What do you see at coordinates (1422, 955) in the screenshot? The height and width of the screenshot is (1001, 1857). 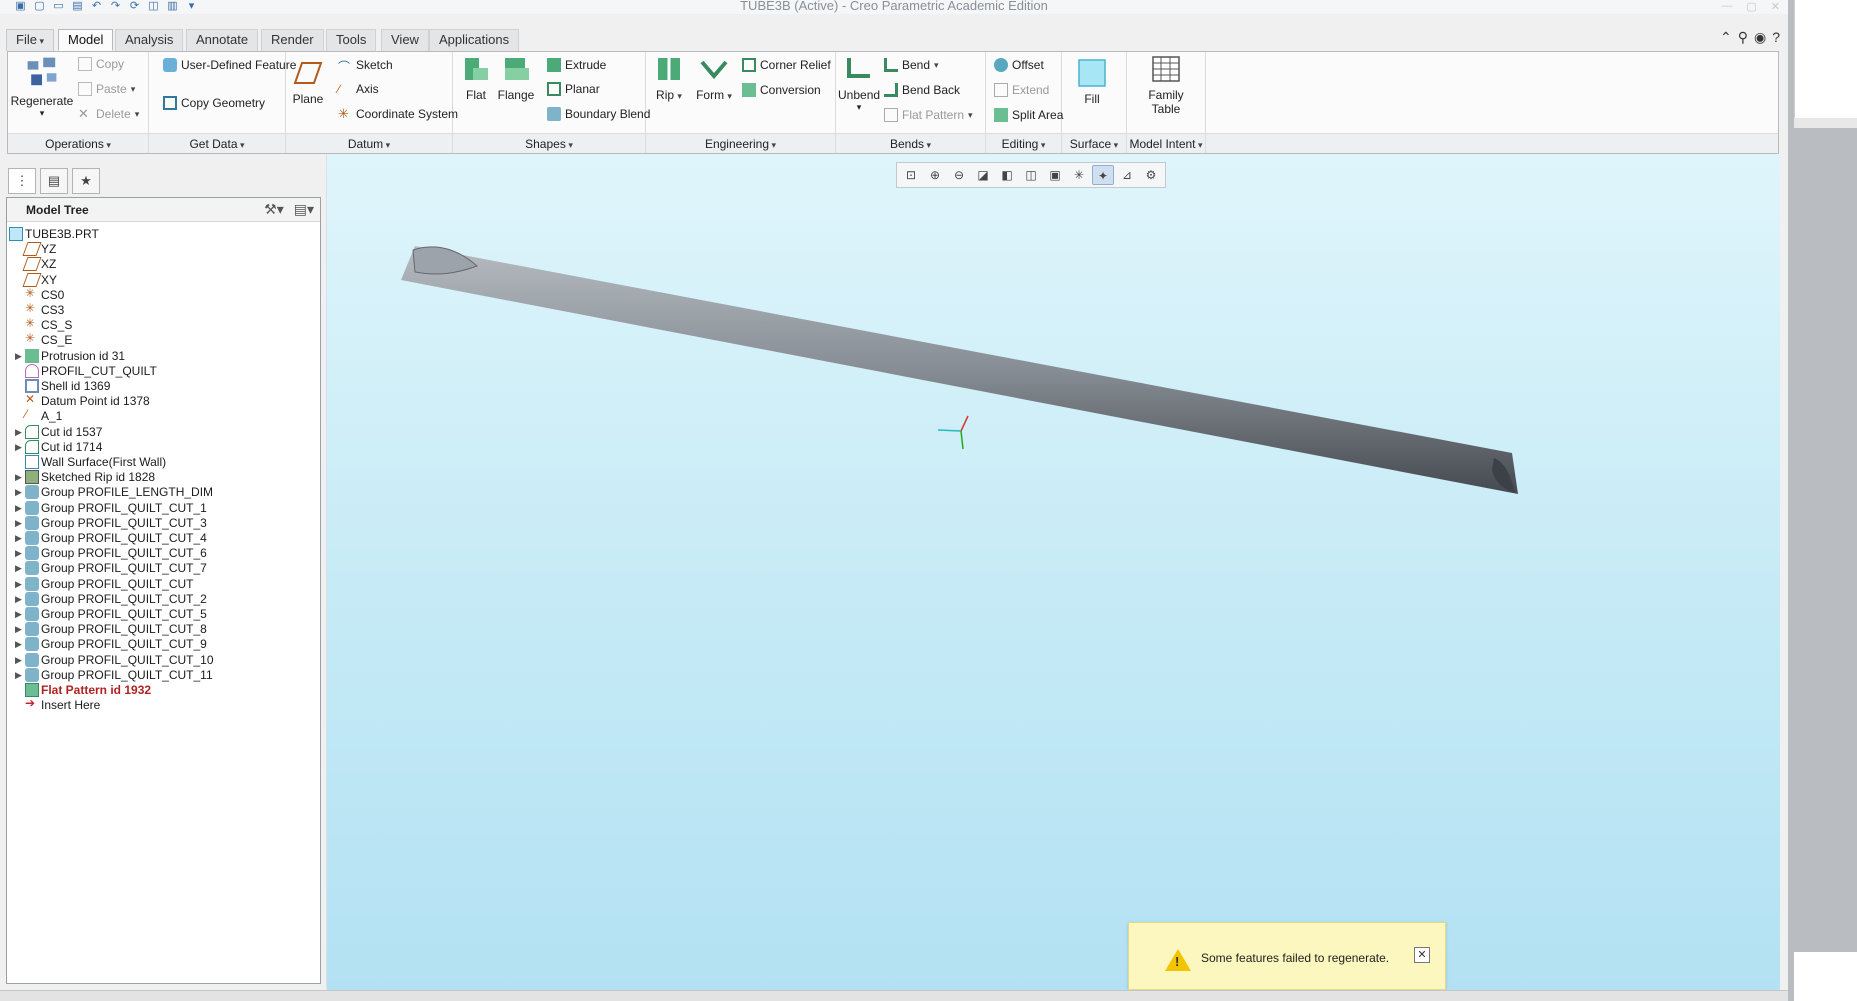 I see `close-notification-button: ✕` at bounding box center [1422, 955].